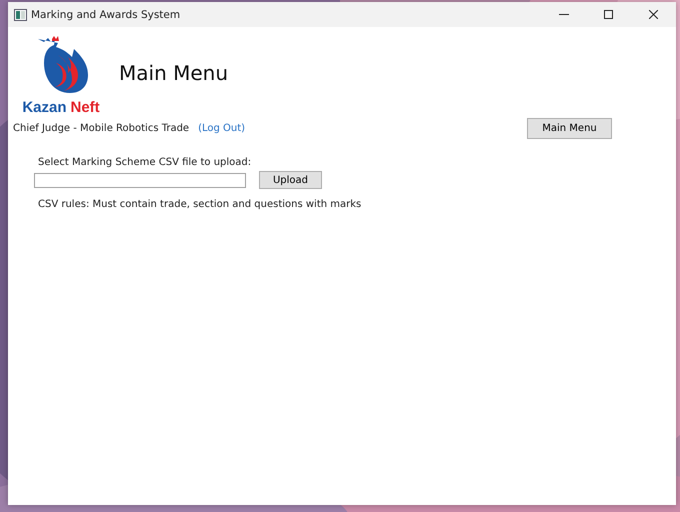  Describe the element at coordinates (145, 162) in the screenshot. I see `field-label: Select Marking Scheme CSV file to upload:` at that location.